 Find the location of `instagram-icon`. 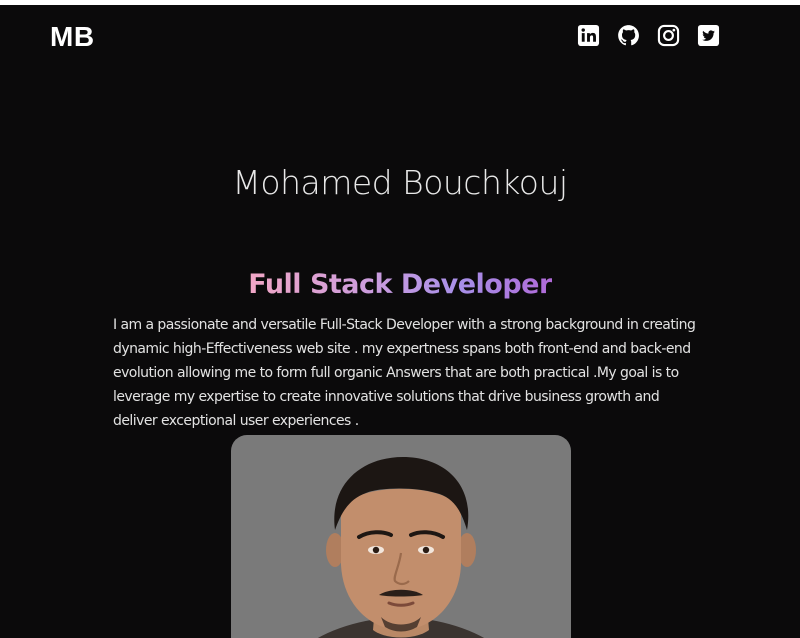

instagram-icon is located at coordinates (668, 35).